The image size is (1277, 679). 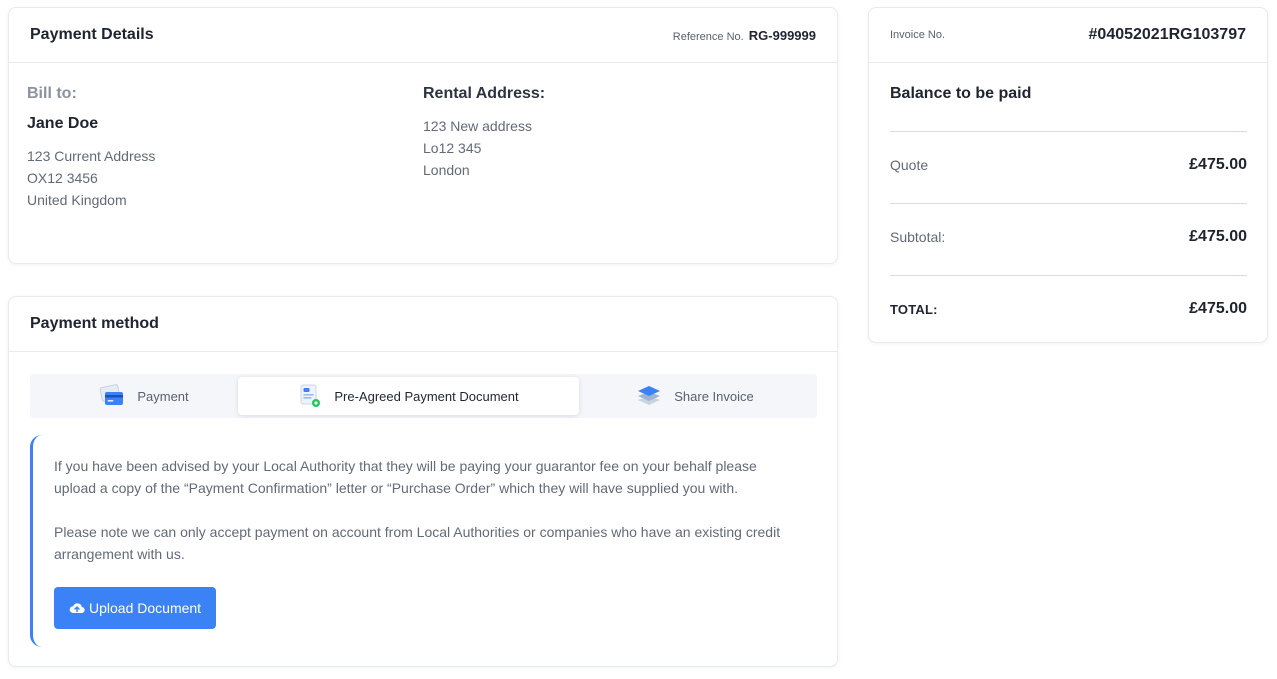 What do you see at coordinates (1218, 236) in the screenshot?
I see `subtotal-value: £475.00` at bounding box center [1218, 236].